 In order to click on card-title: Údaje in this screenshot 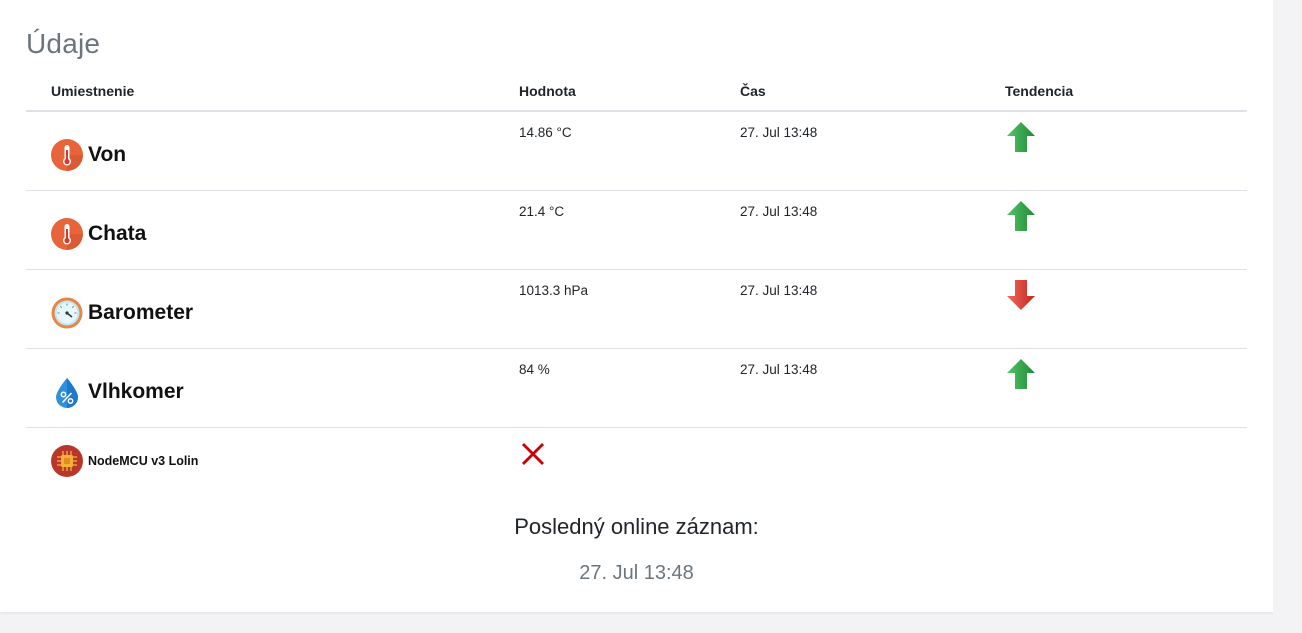, I will do `click(63, 43)`.